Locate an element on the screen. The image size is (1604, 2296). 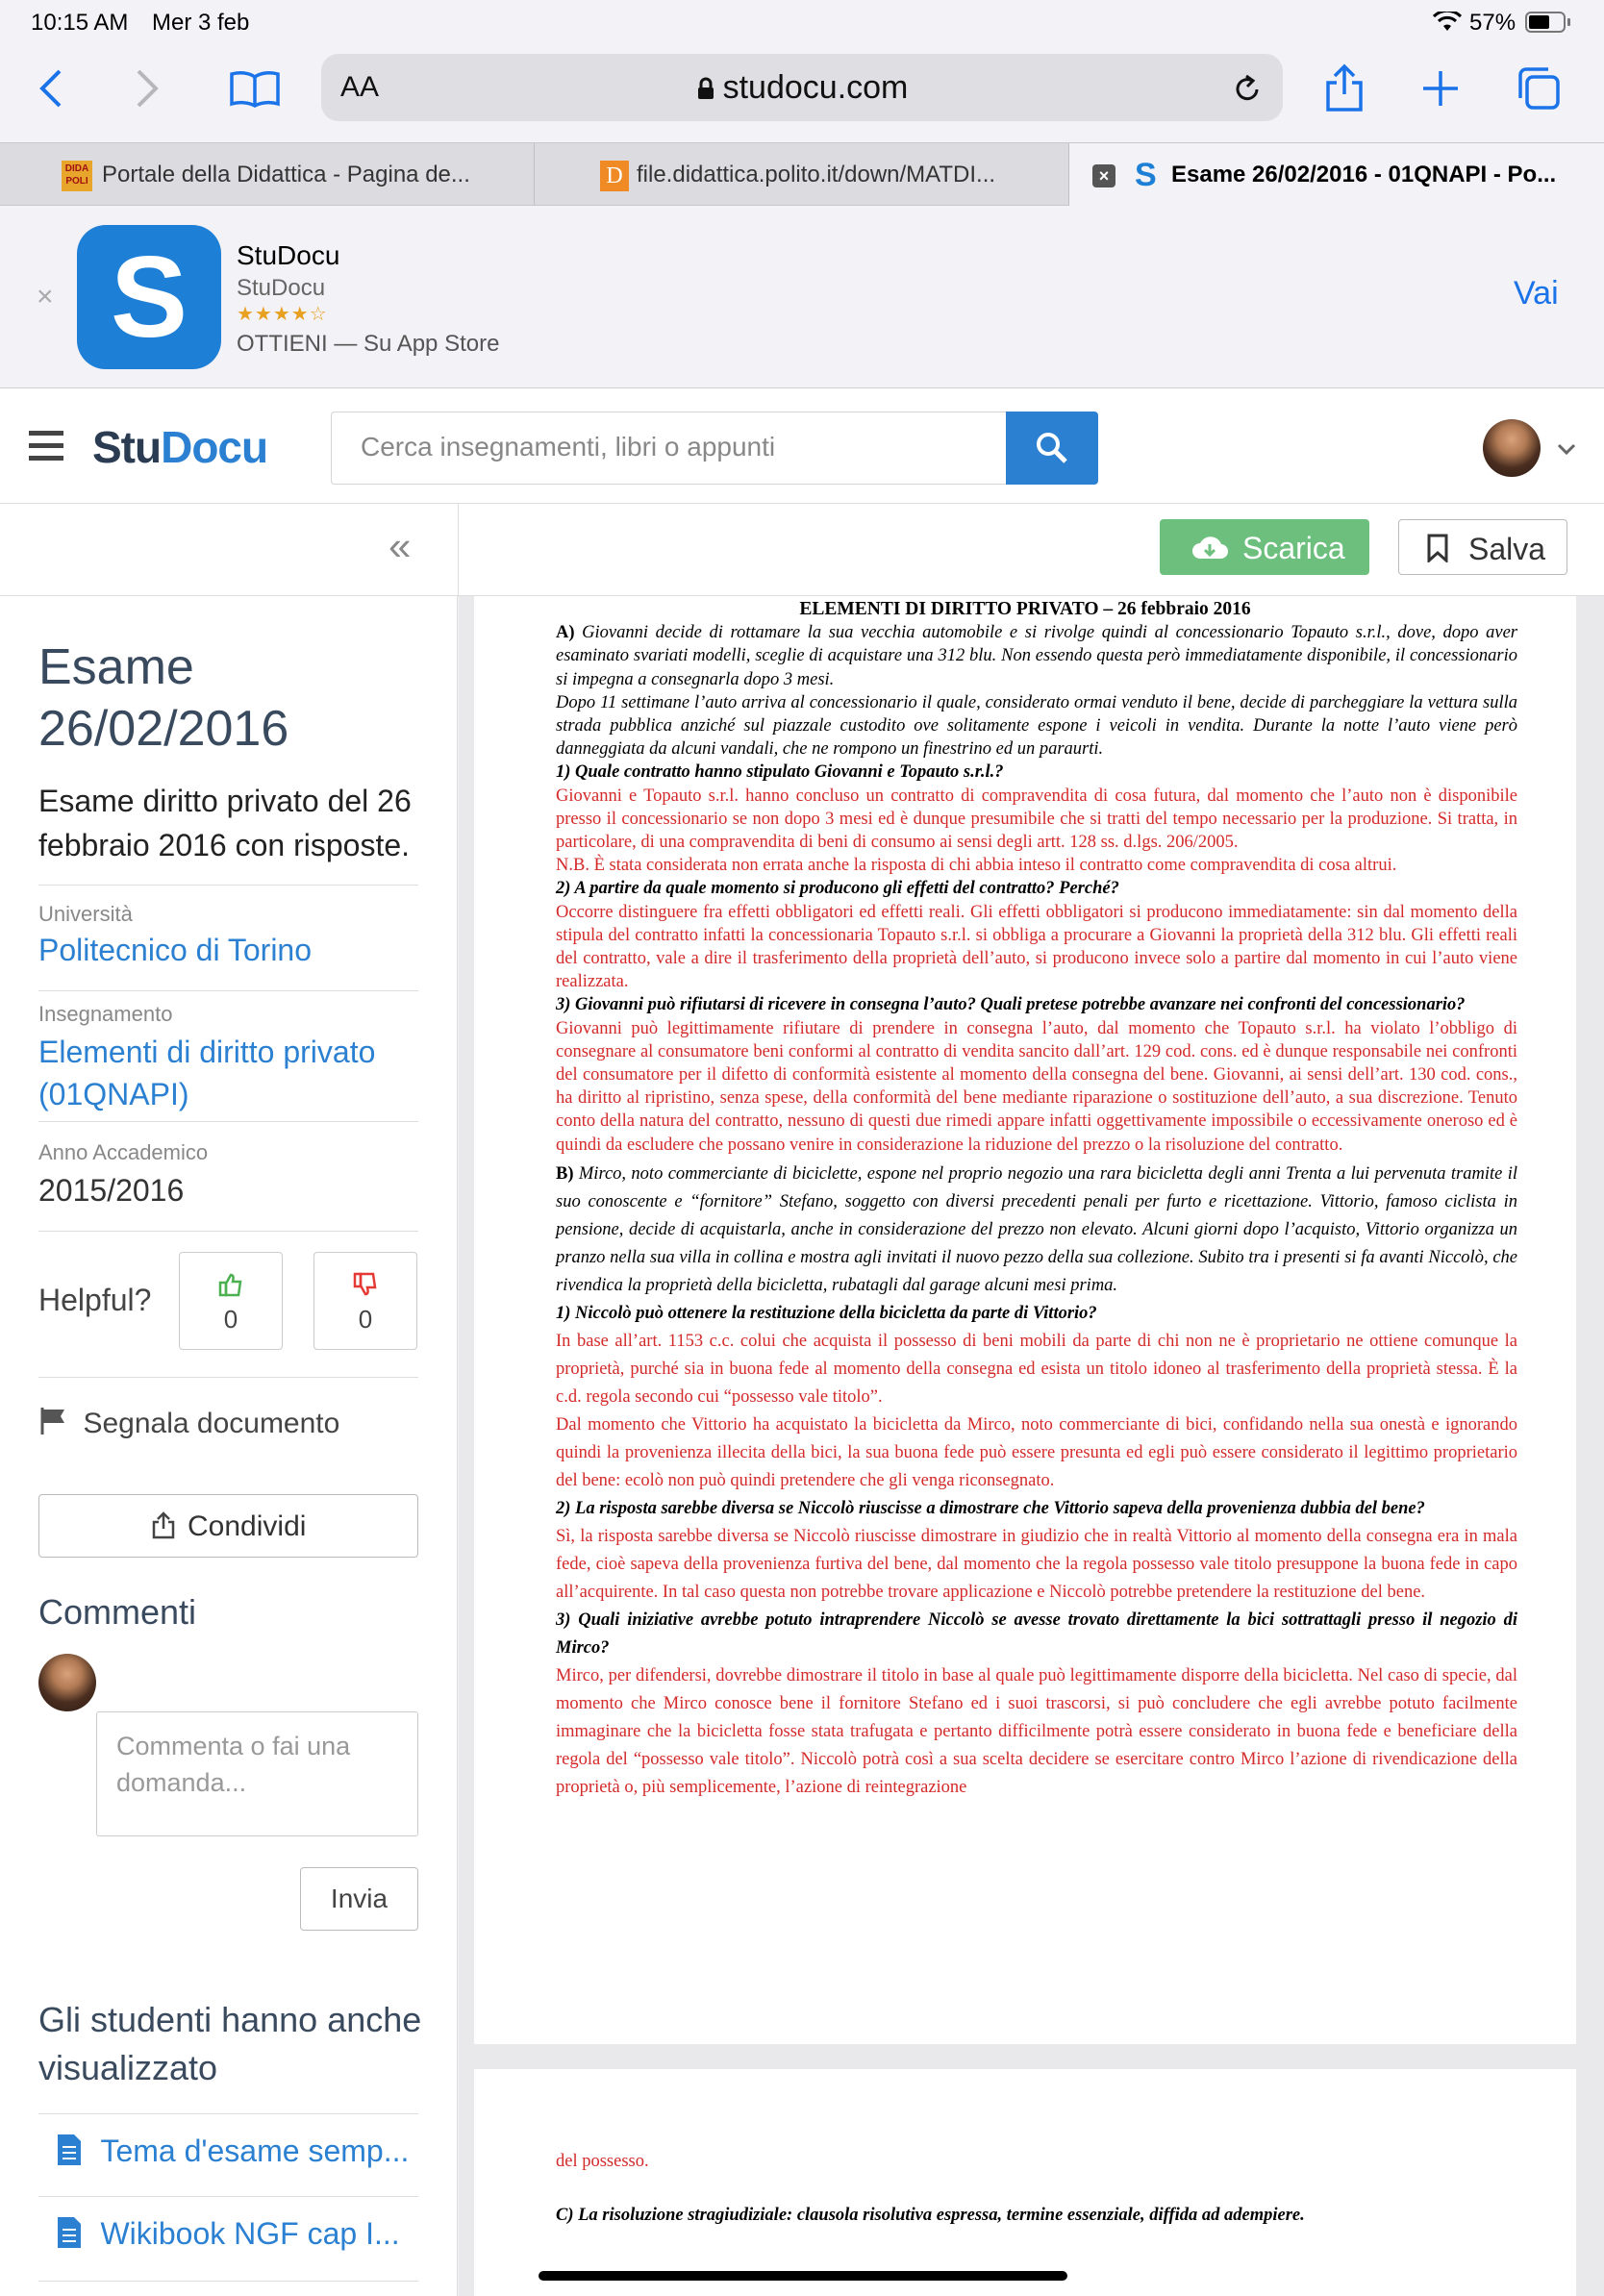
course-label: Insegnamento is located at coordinates (105, 1014).